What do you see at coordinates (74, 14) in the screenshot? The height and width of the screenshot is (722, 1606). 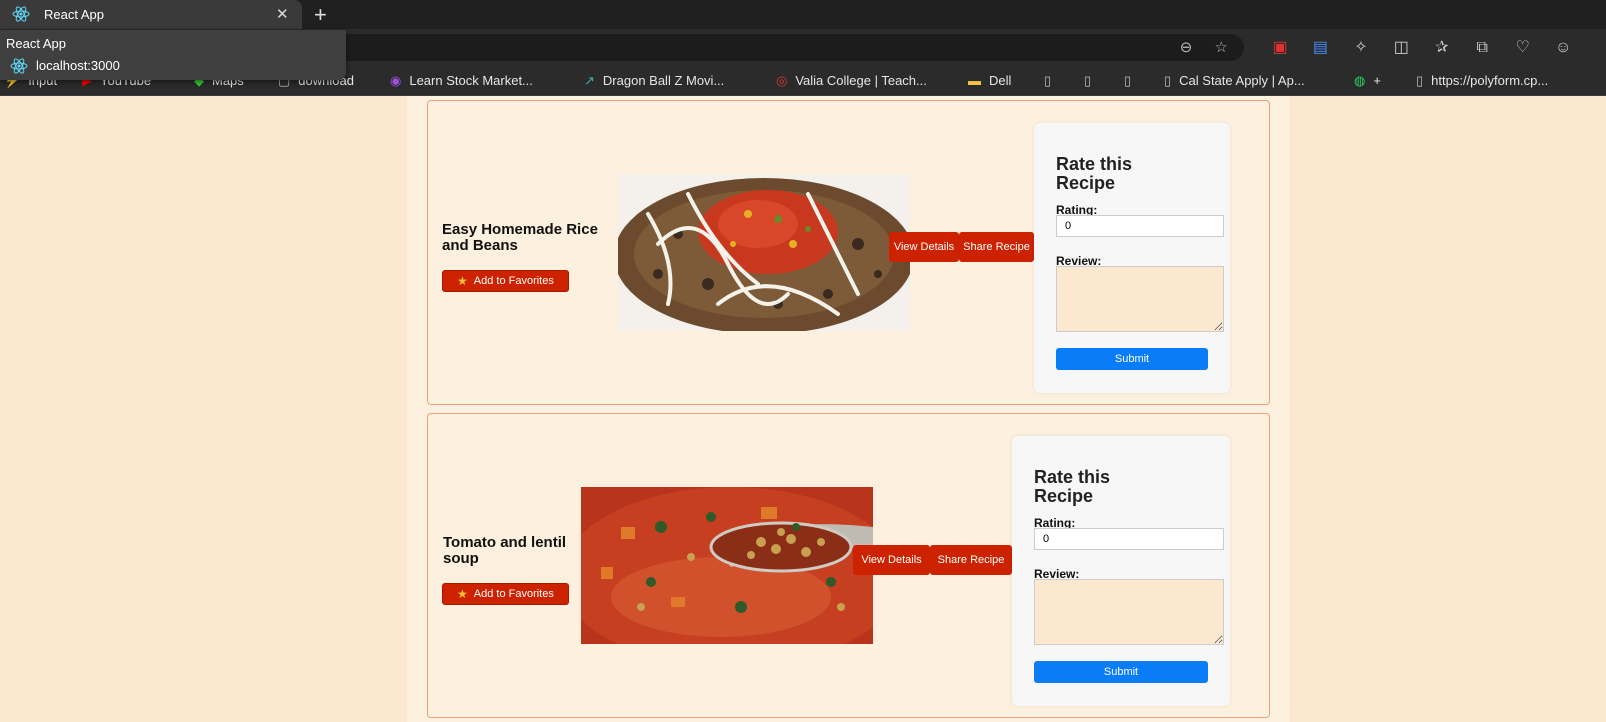 I see `tab-title: React App` at bounding box center [74, 14].